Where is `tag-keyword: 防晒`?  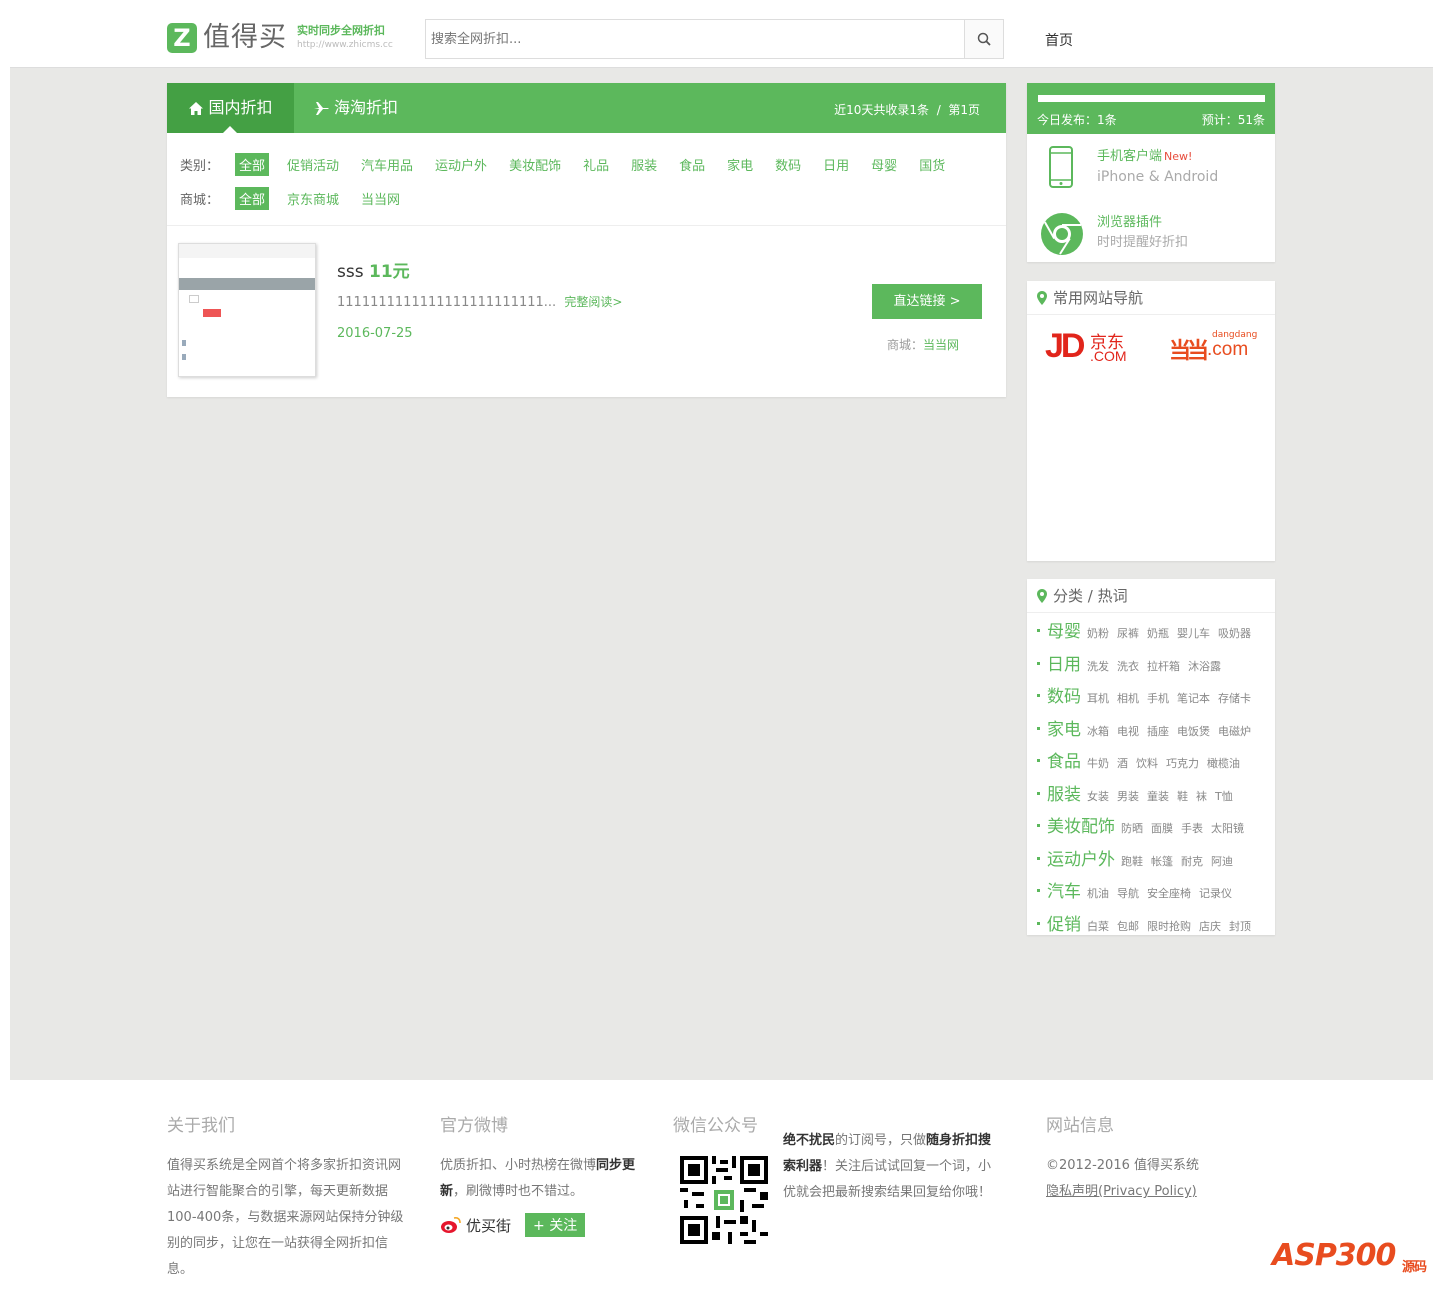 tag-keyword: 防晒 is located at coordinates (1132, 828).